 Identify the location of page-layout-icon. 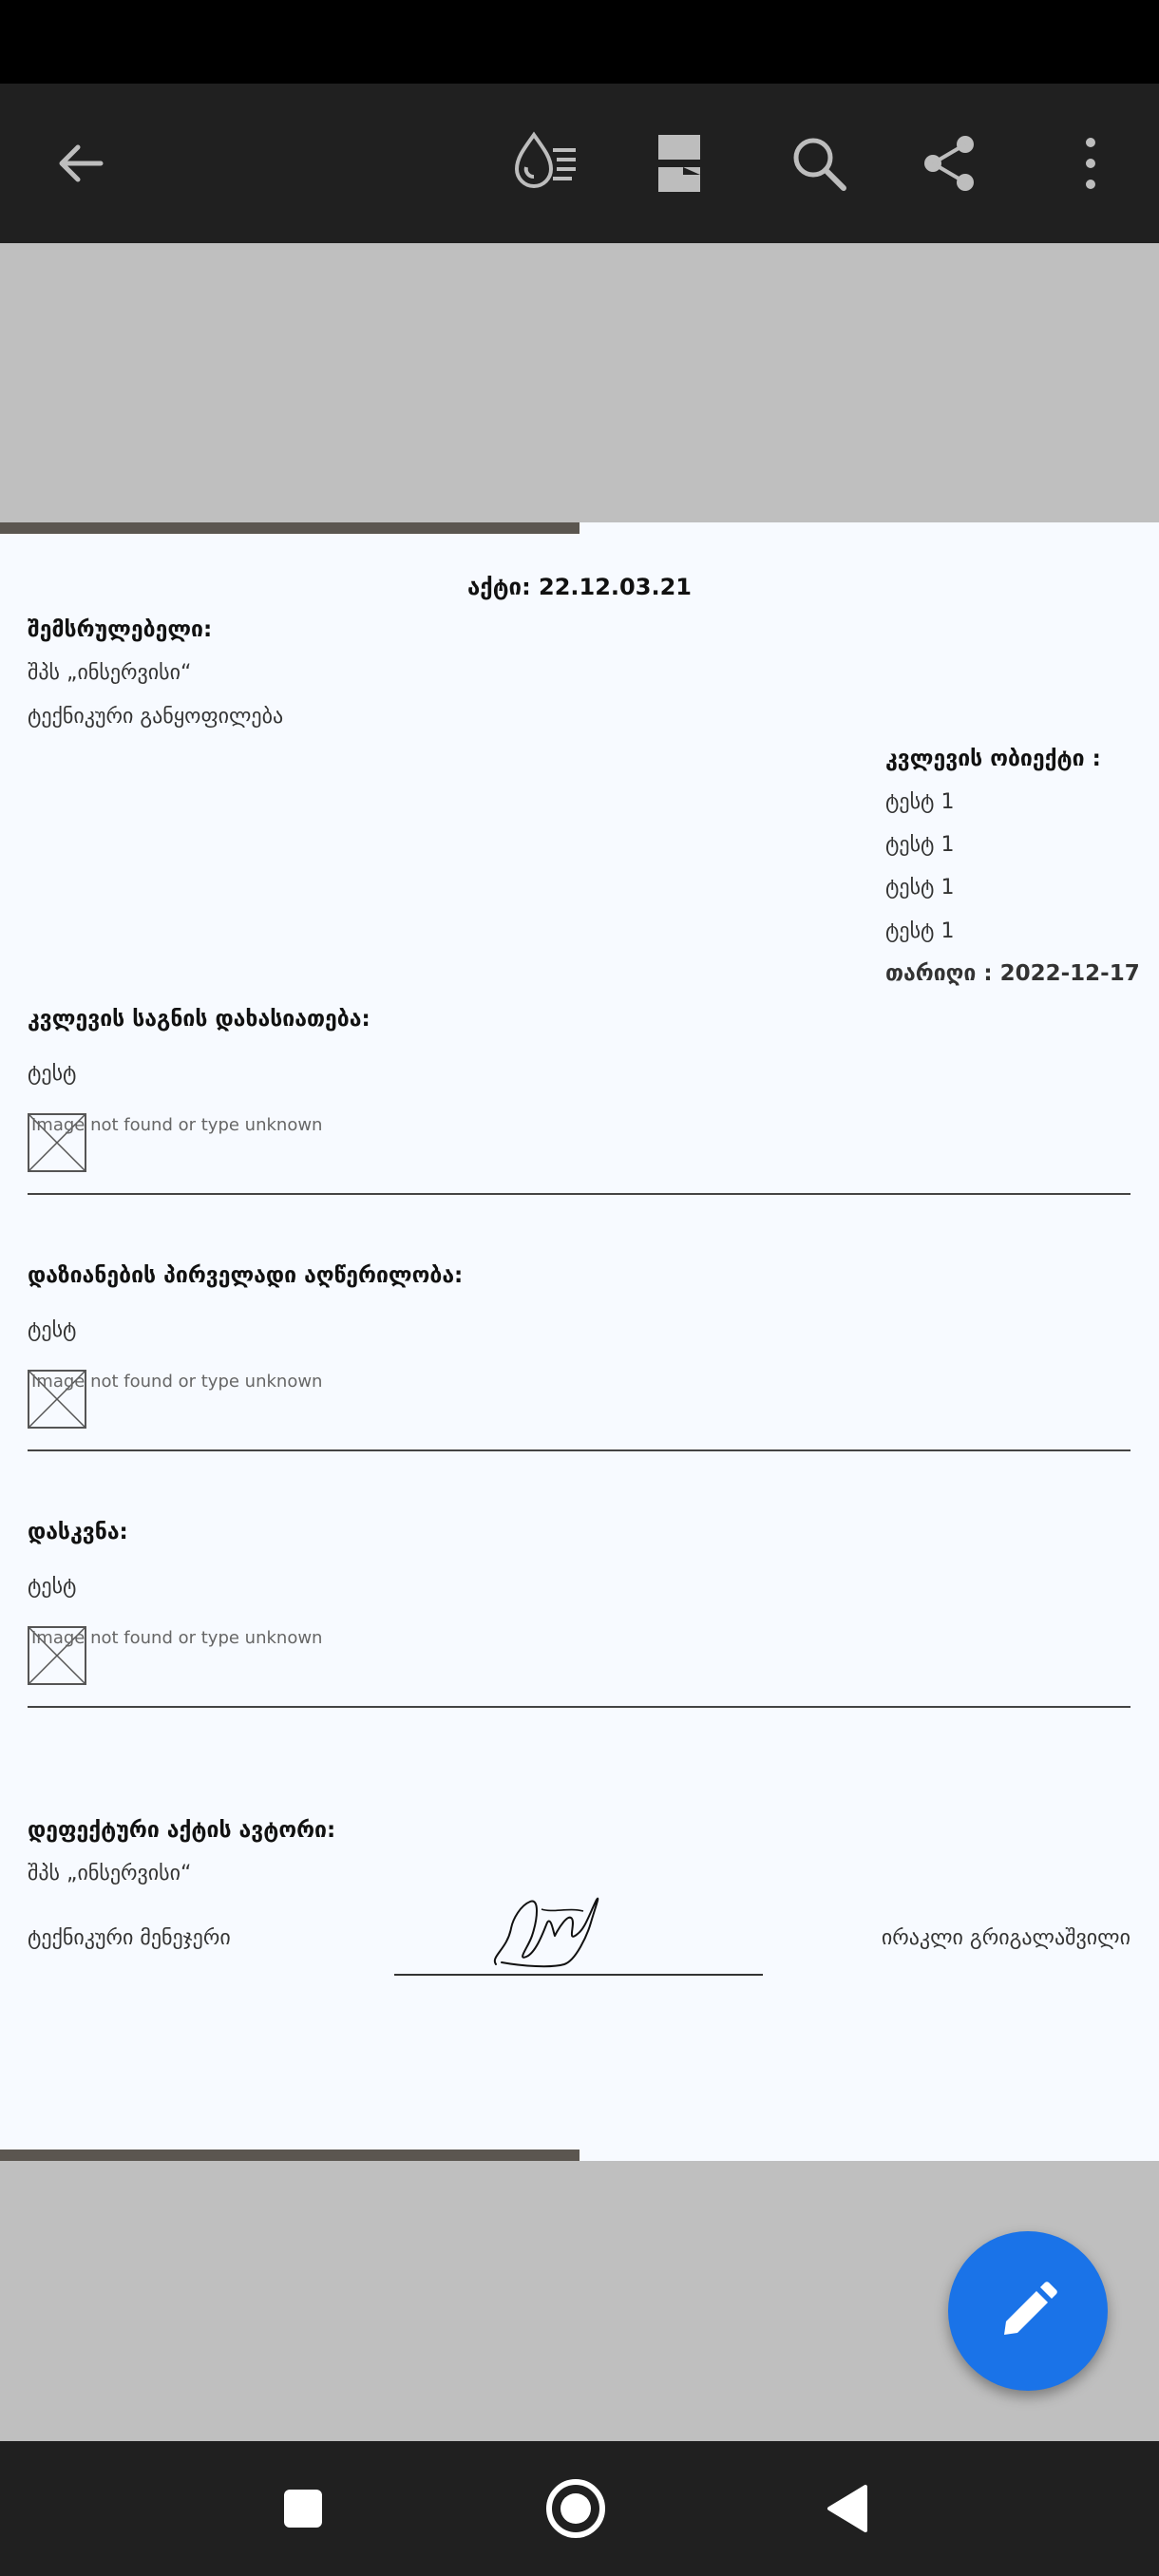
(679, 163).